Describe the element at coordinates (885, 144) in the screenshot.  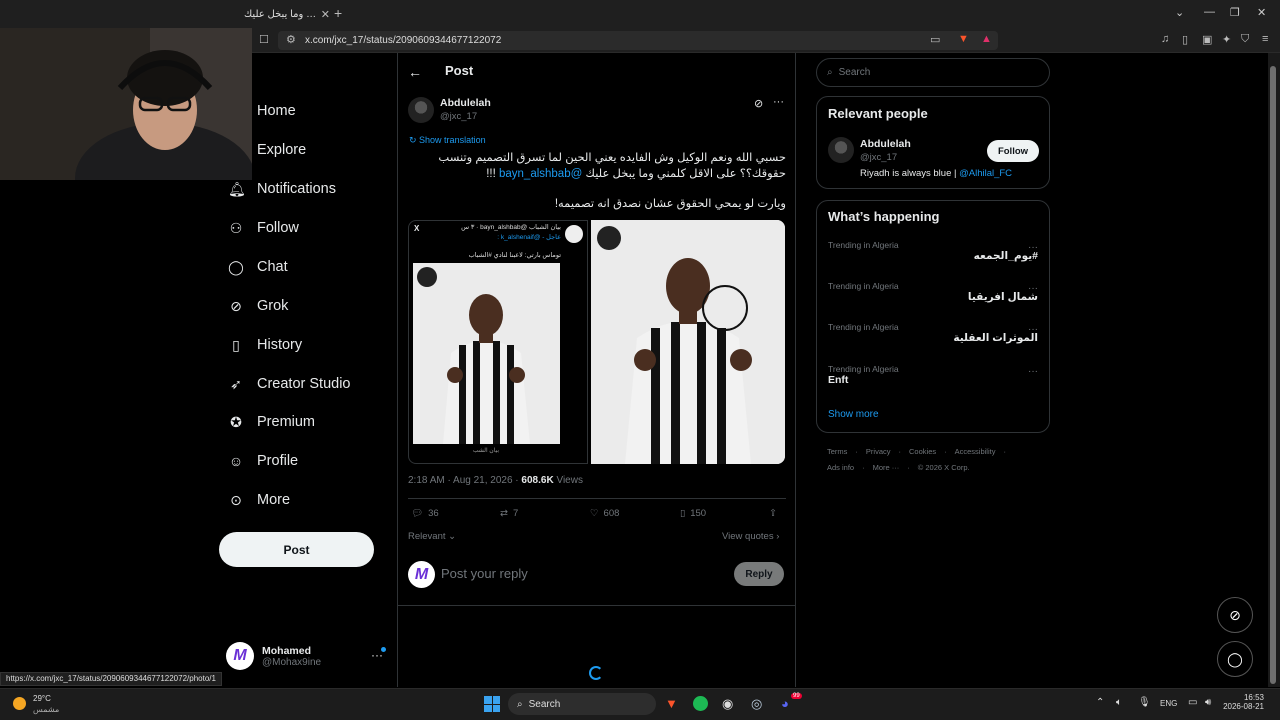
I see `person-name: Abdulelah` at that location.